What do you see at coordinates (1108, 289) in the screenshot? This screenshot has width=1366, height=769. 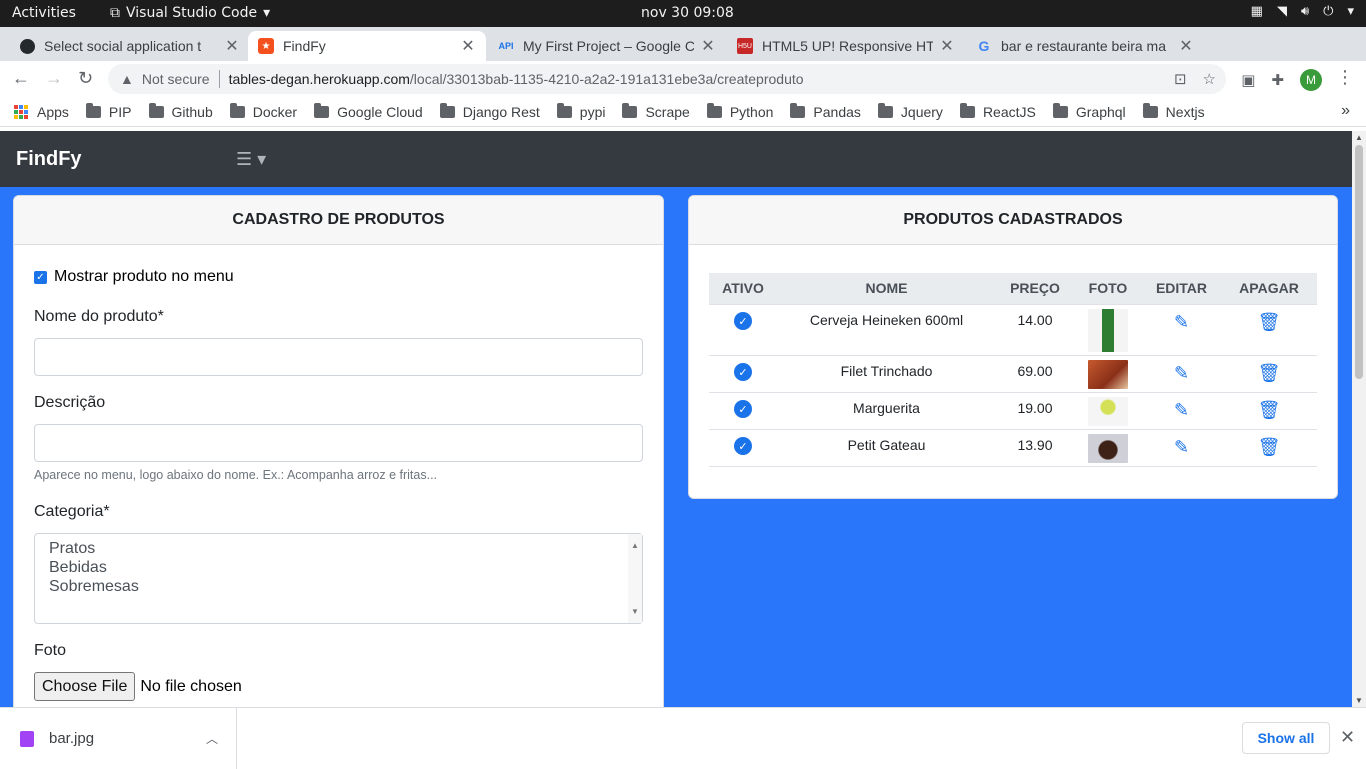 I see `col-foto: FOTO` at bounding box center [1108, 289].